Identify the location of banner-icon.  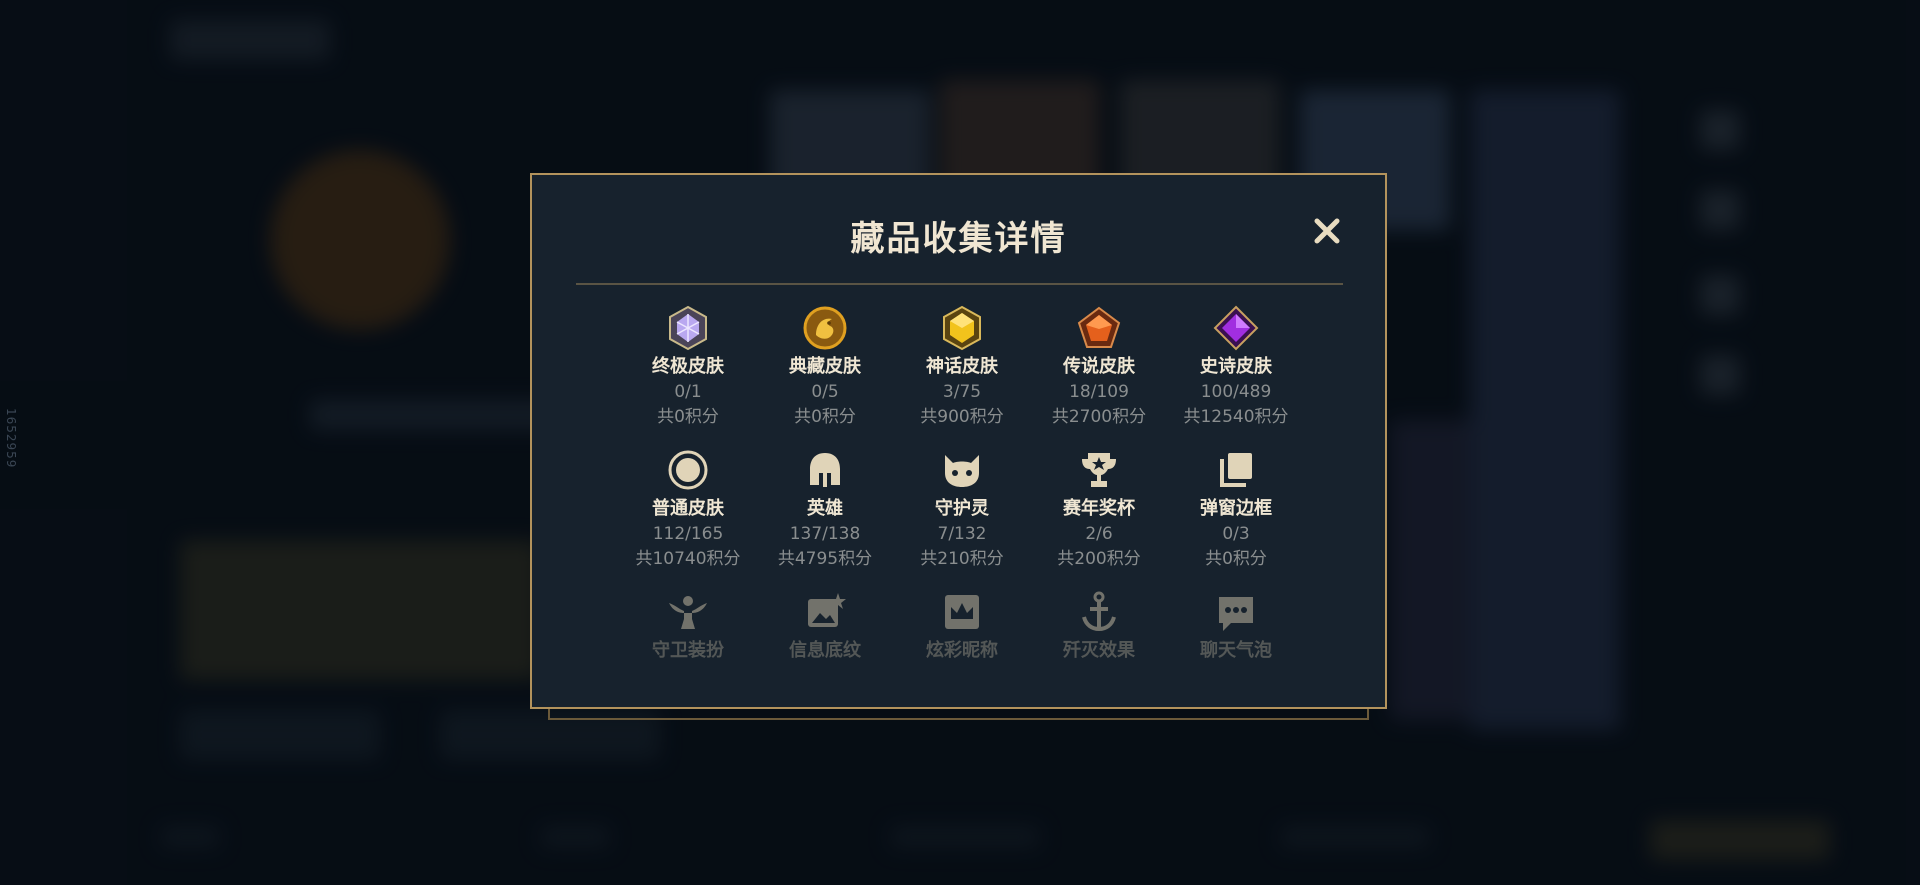
(827, 610).